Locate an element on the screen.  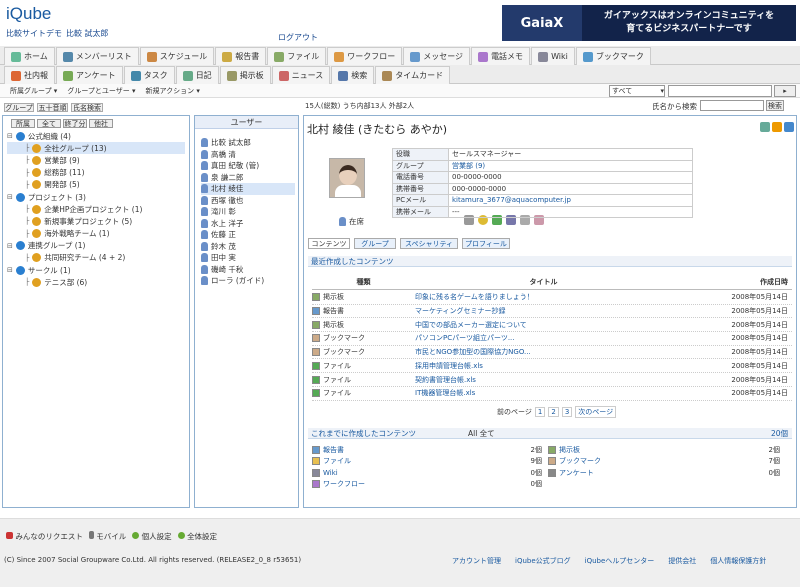
tab-message: メッセージ is located at coordinates (437, 56).